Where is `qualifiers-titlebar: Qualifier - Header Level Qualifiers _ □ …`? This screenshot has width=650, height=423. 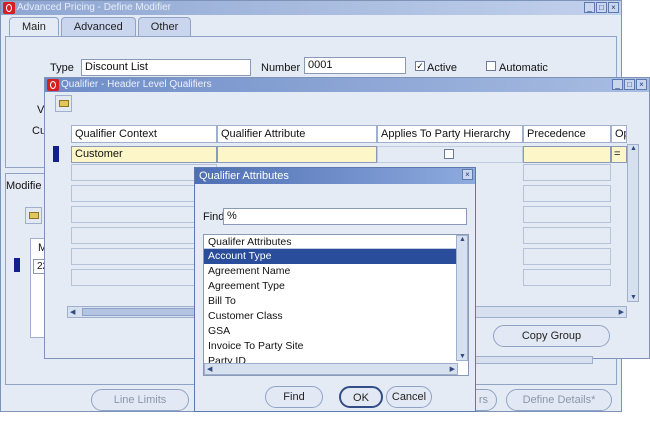 qualifiers-titlebar: Qualifier - Header Level Qualifiers _ □ … is located at coordinates (347, 85).